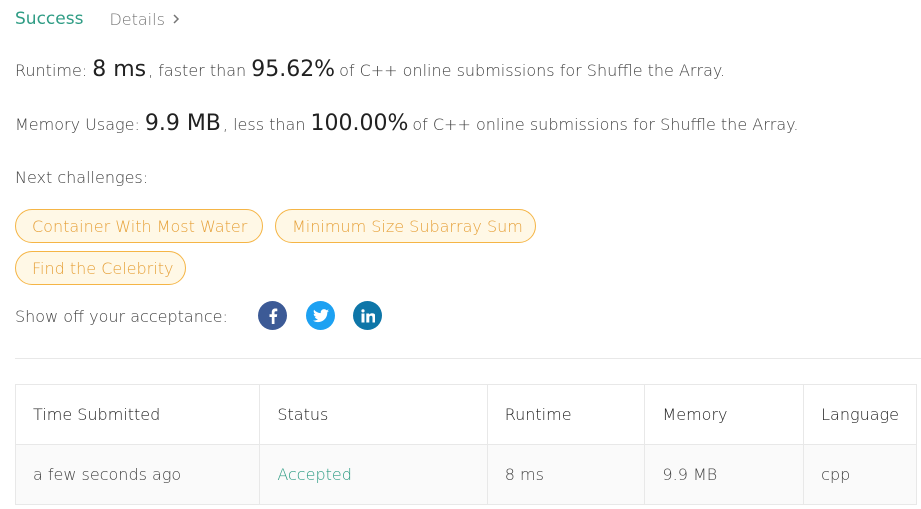  I want to click on memory-percent: 100.00%, so click(359, 123).